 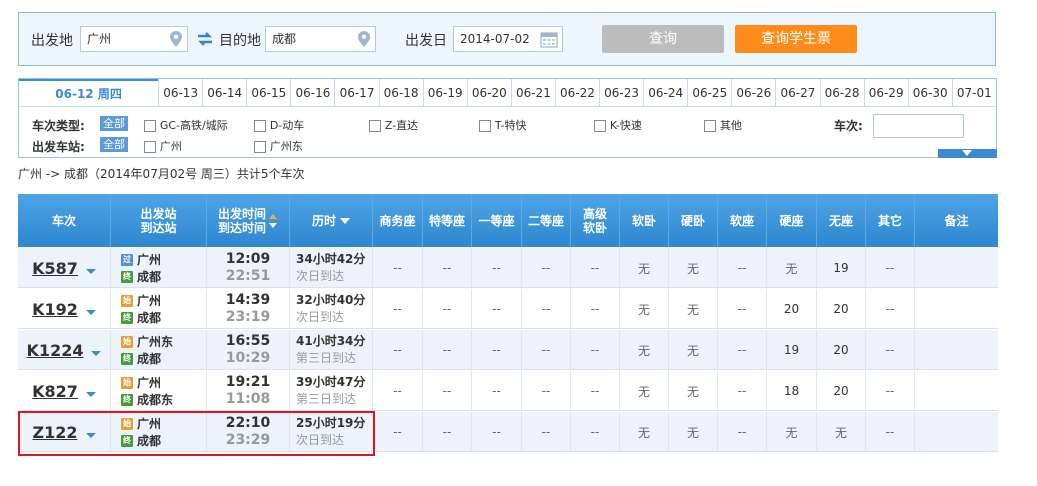 I want to click on departure-time: 12:09, so click(x=248, y=259).